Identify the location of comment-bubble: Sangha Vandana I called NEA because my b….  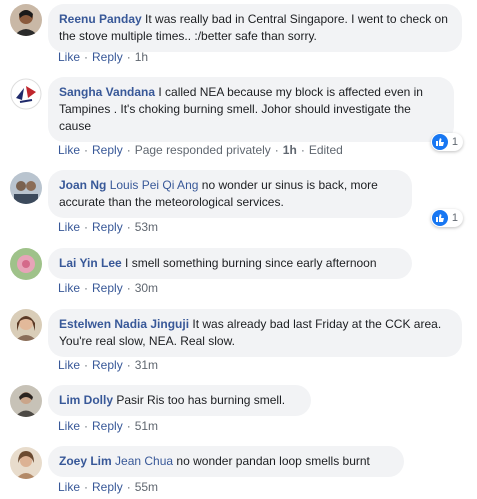
(251, 109).